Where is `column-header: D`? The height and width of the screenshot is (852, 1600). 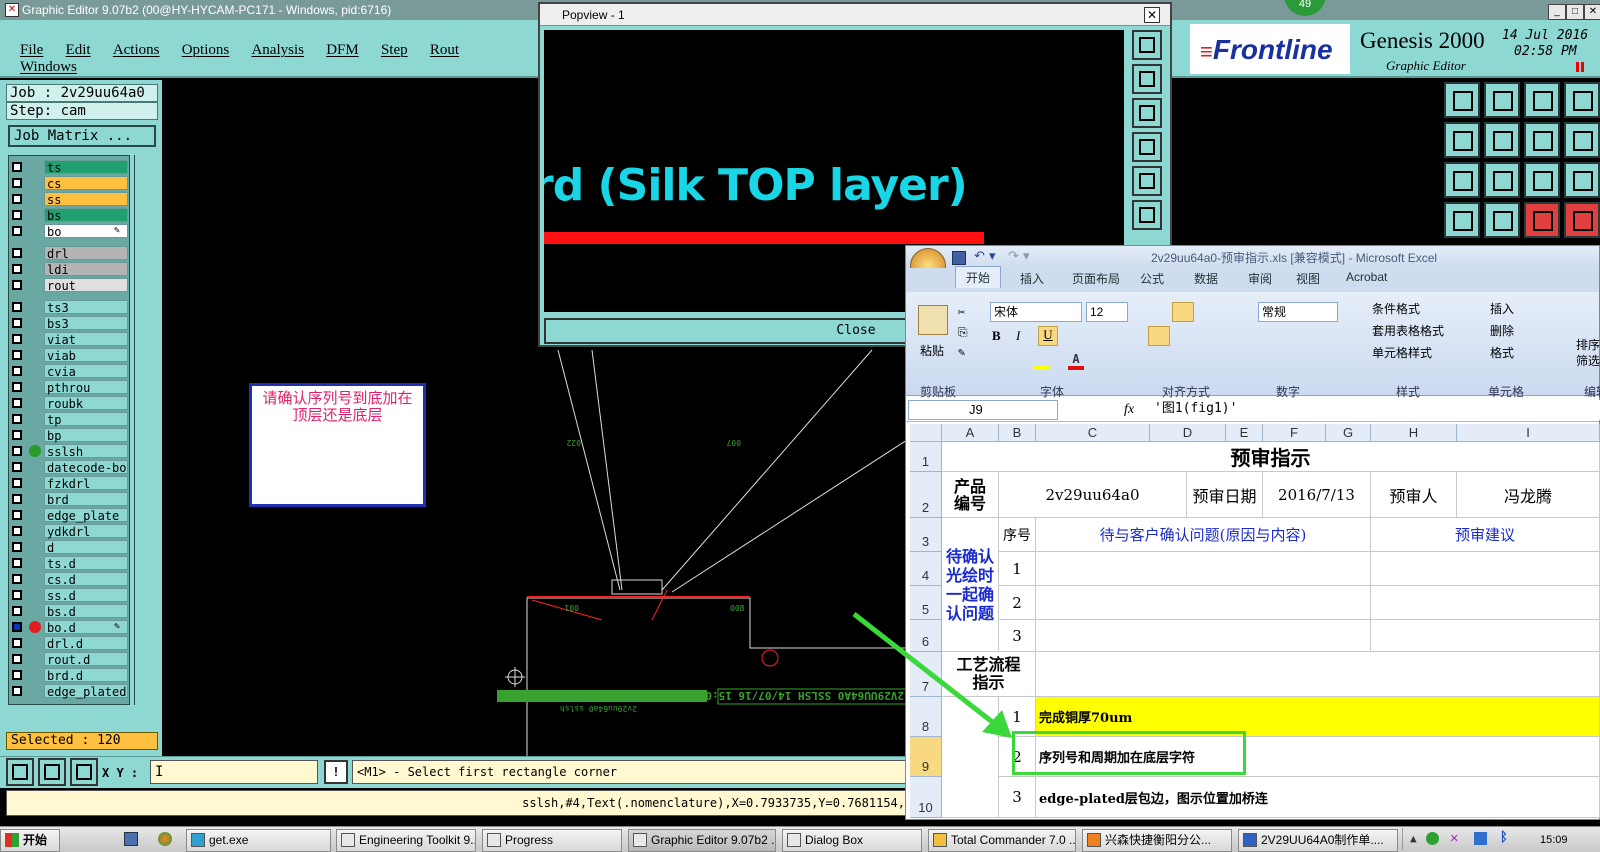 column-header: D is located at coordinates (1188, 433).